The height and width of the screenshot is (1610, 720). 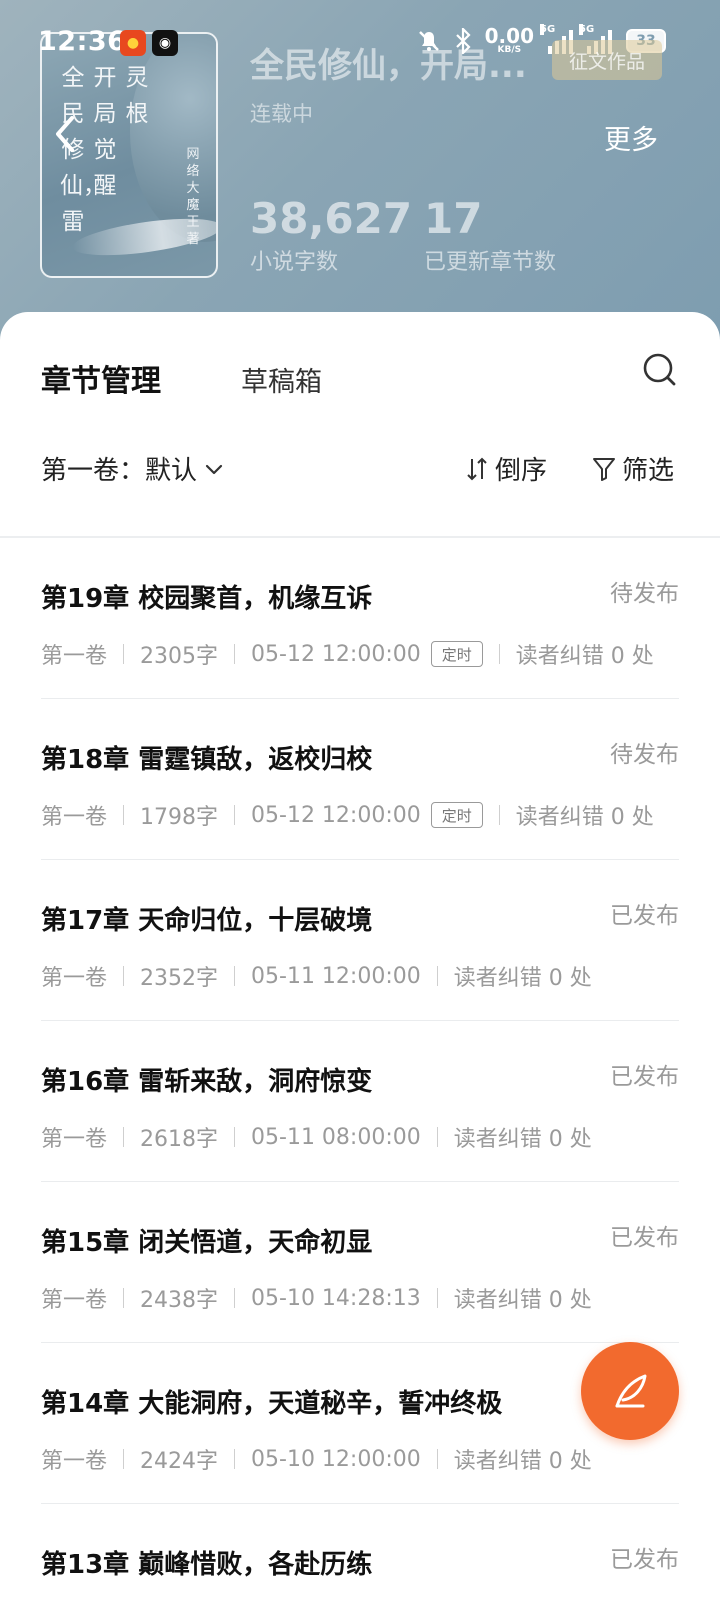 I want to click on chevron-down-icon, so click(x=214, y=469).